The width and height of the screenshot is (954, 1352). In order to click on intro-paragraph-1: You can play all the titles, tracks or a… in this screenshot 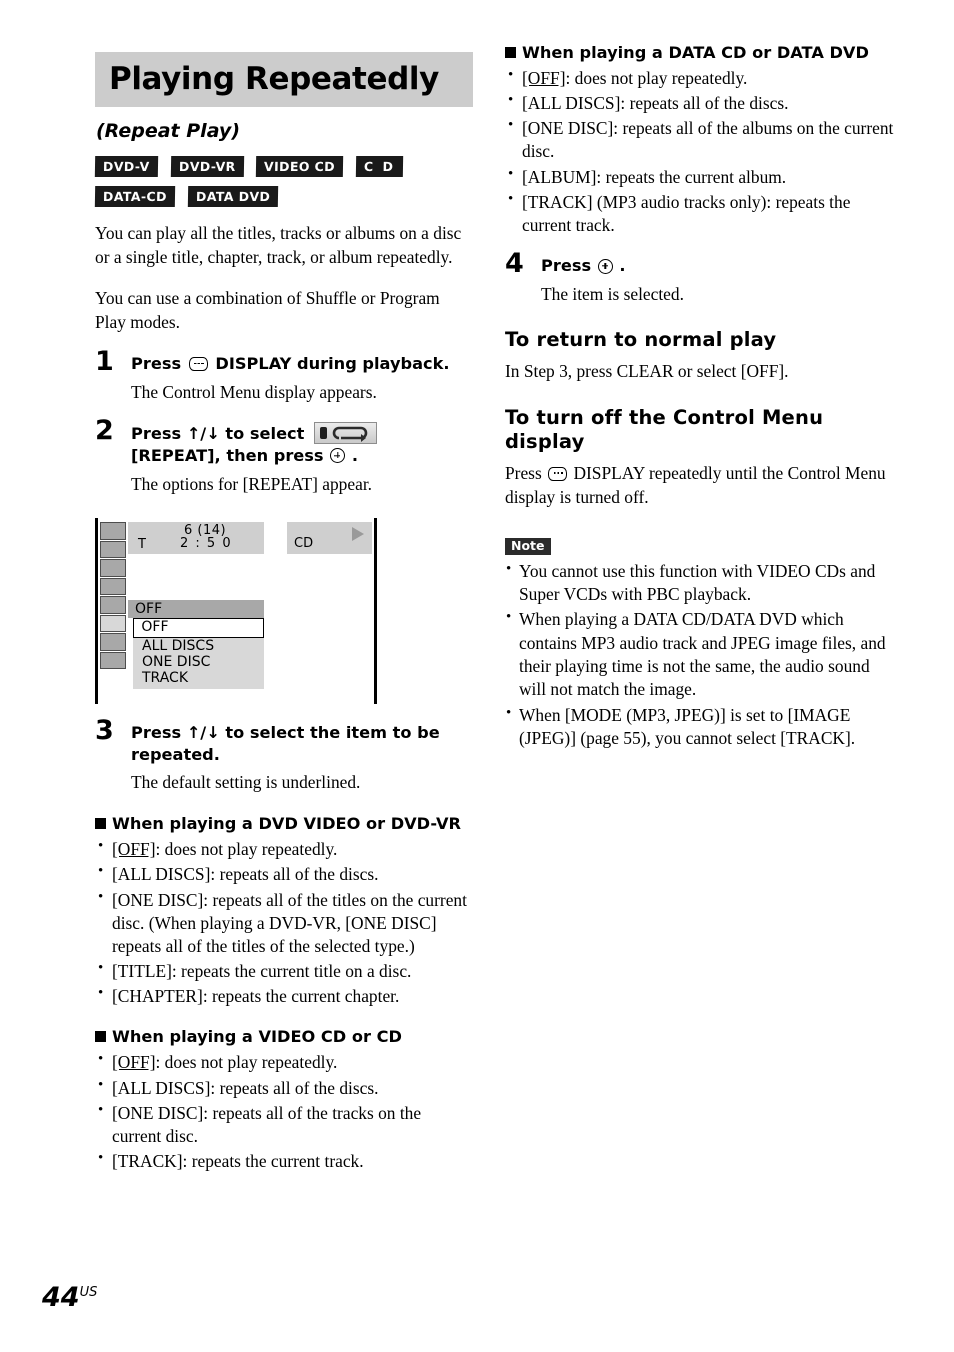, I will do `click(278, 245)`.